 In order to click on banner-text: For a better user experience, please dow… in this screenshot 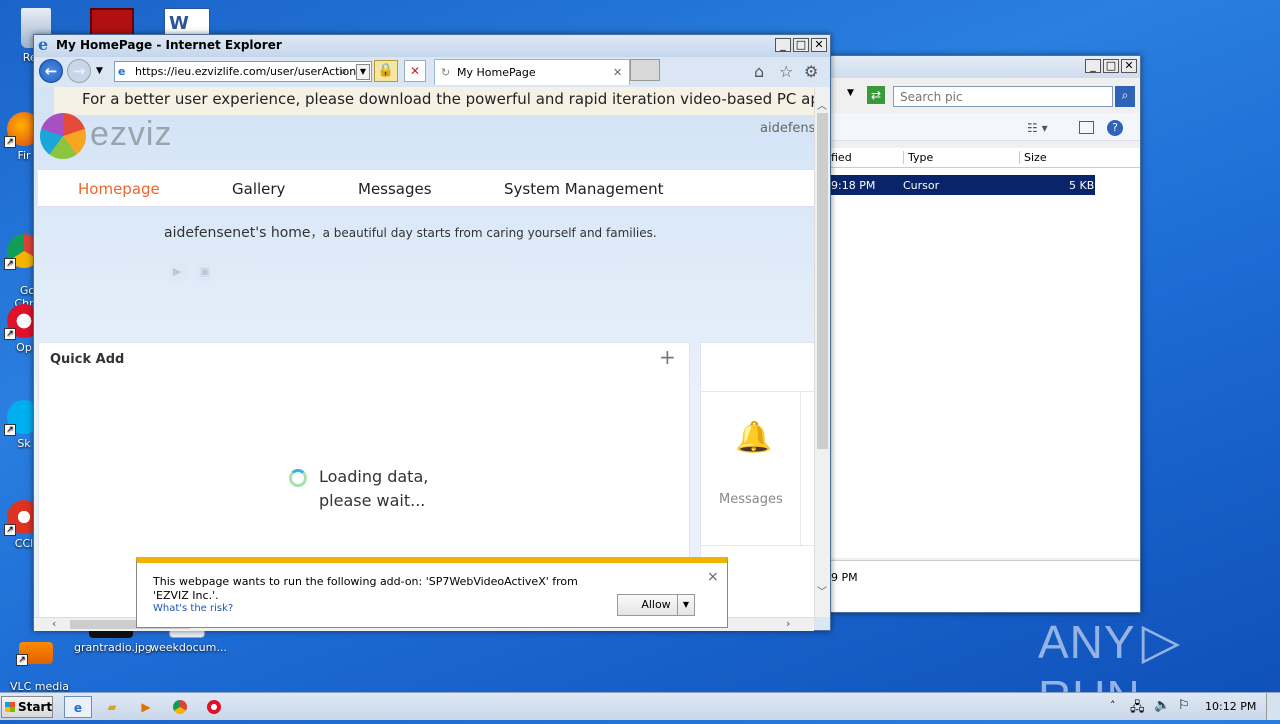, I will do `click(448, 99)`.